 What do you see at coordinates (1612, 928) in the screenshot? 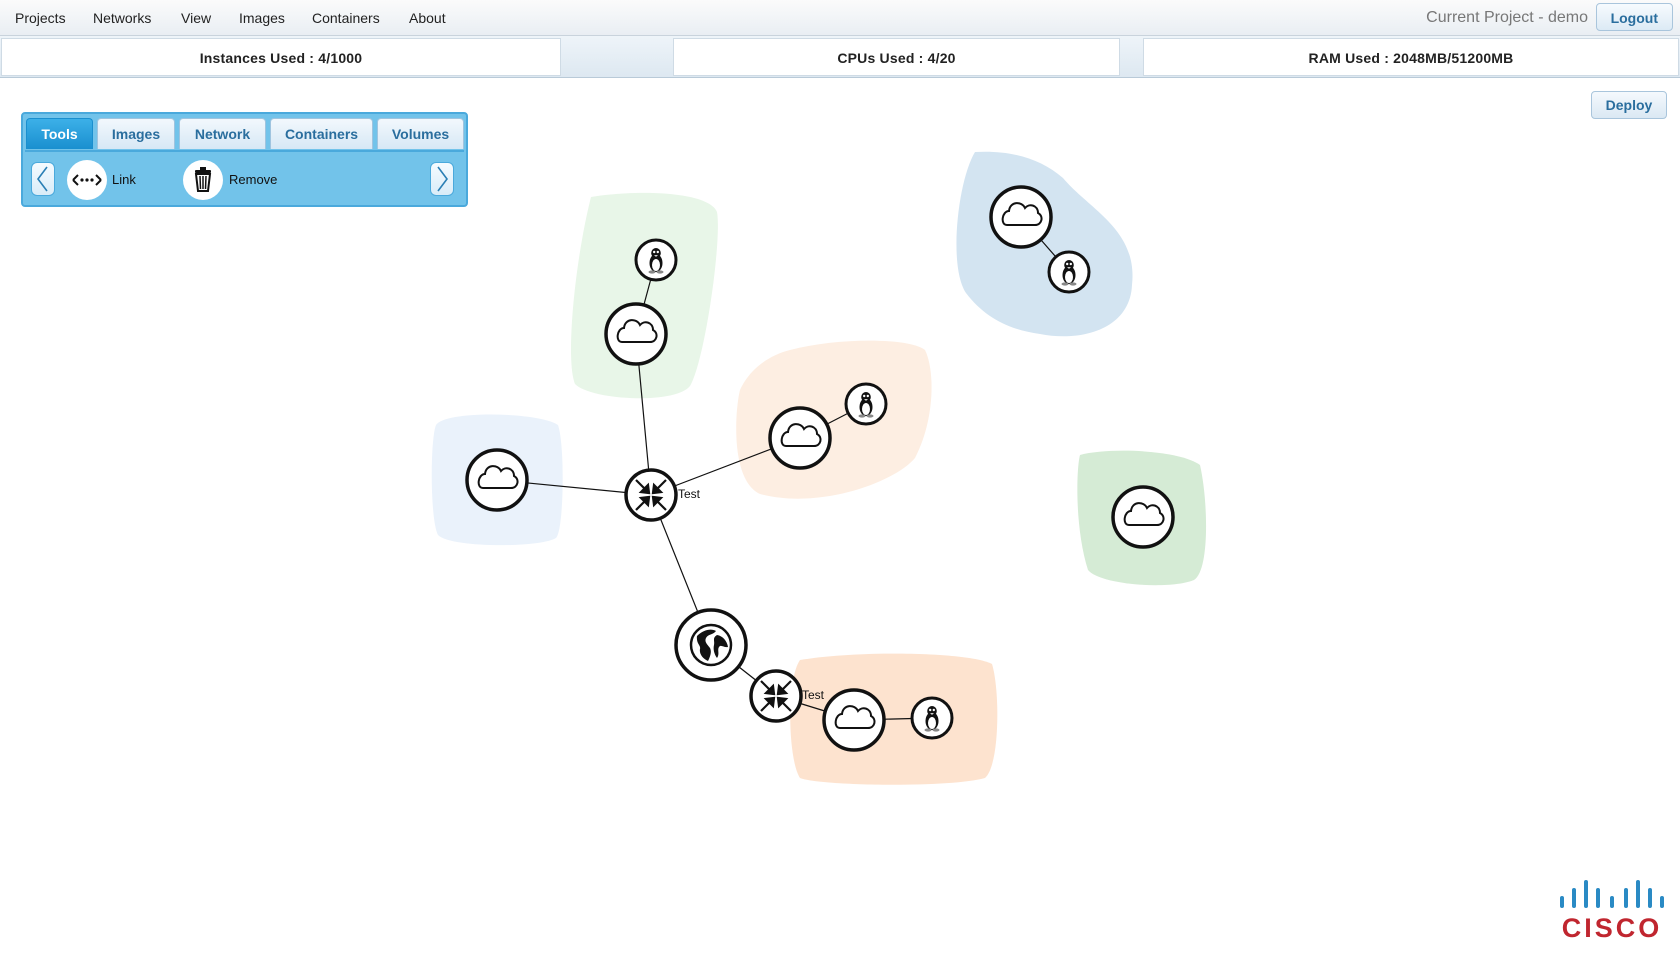
I see `cisco-wordmark: CISCO` at bounding box center [1612, 928].